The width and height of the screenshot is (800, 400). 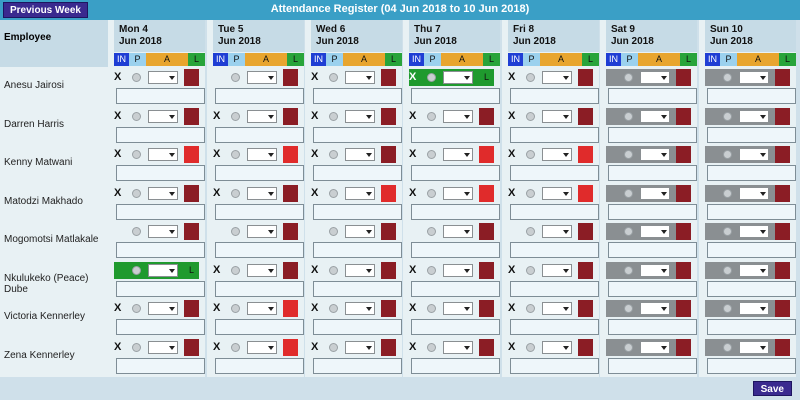 What do you see at coordinates (772, 388) in the screenshot?
I see `save-button: Save` at bounding box center [772, 388].